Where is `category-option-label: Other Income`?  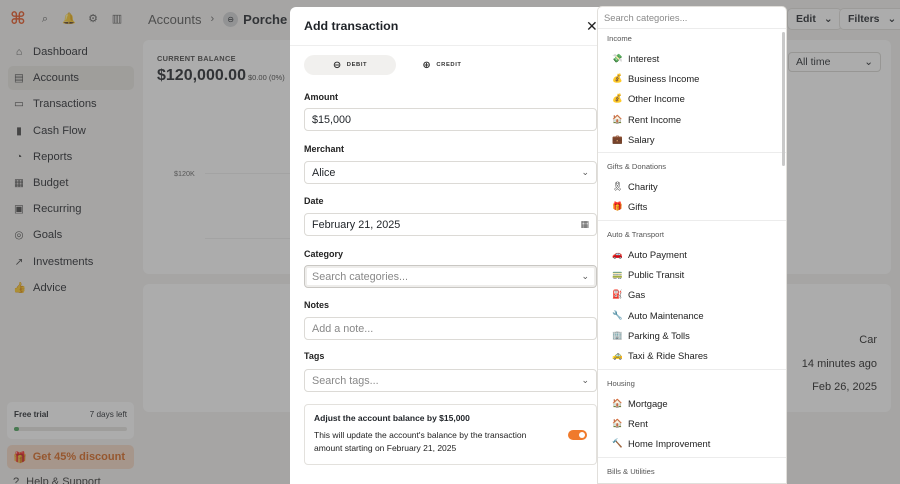 category-option-label: Other Income is located at coordinates (656, 99).